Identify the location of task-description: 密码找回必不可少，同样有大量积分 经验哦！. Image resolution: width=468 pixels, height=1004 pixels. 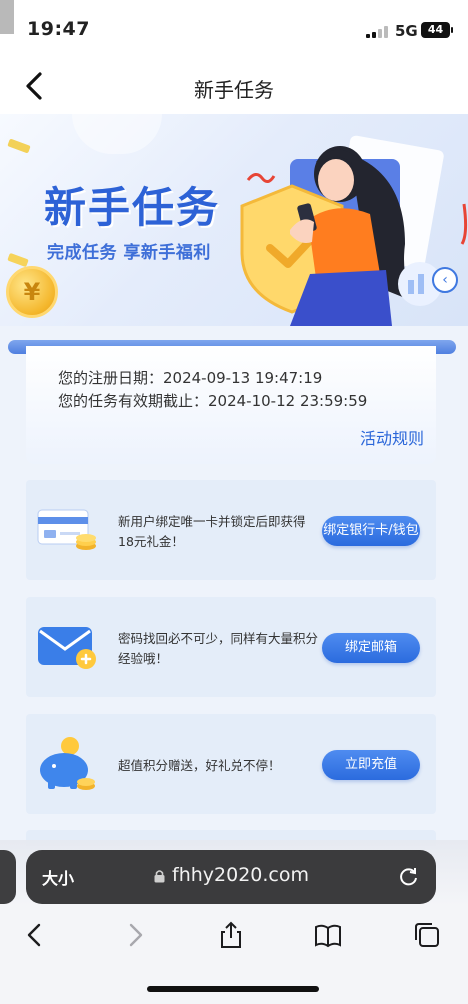
(223, 649).